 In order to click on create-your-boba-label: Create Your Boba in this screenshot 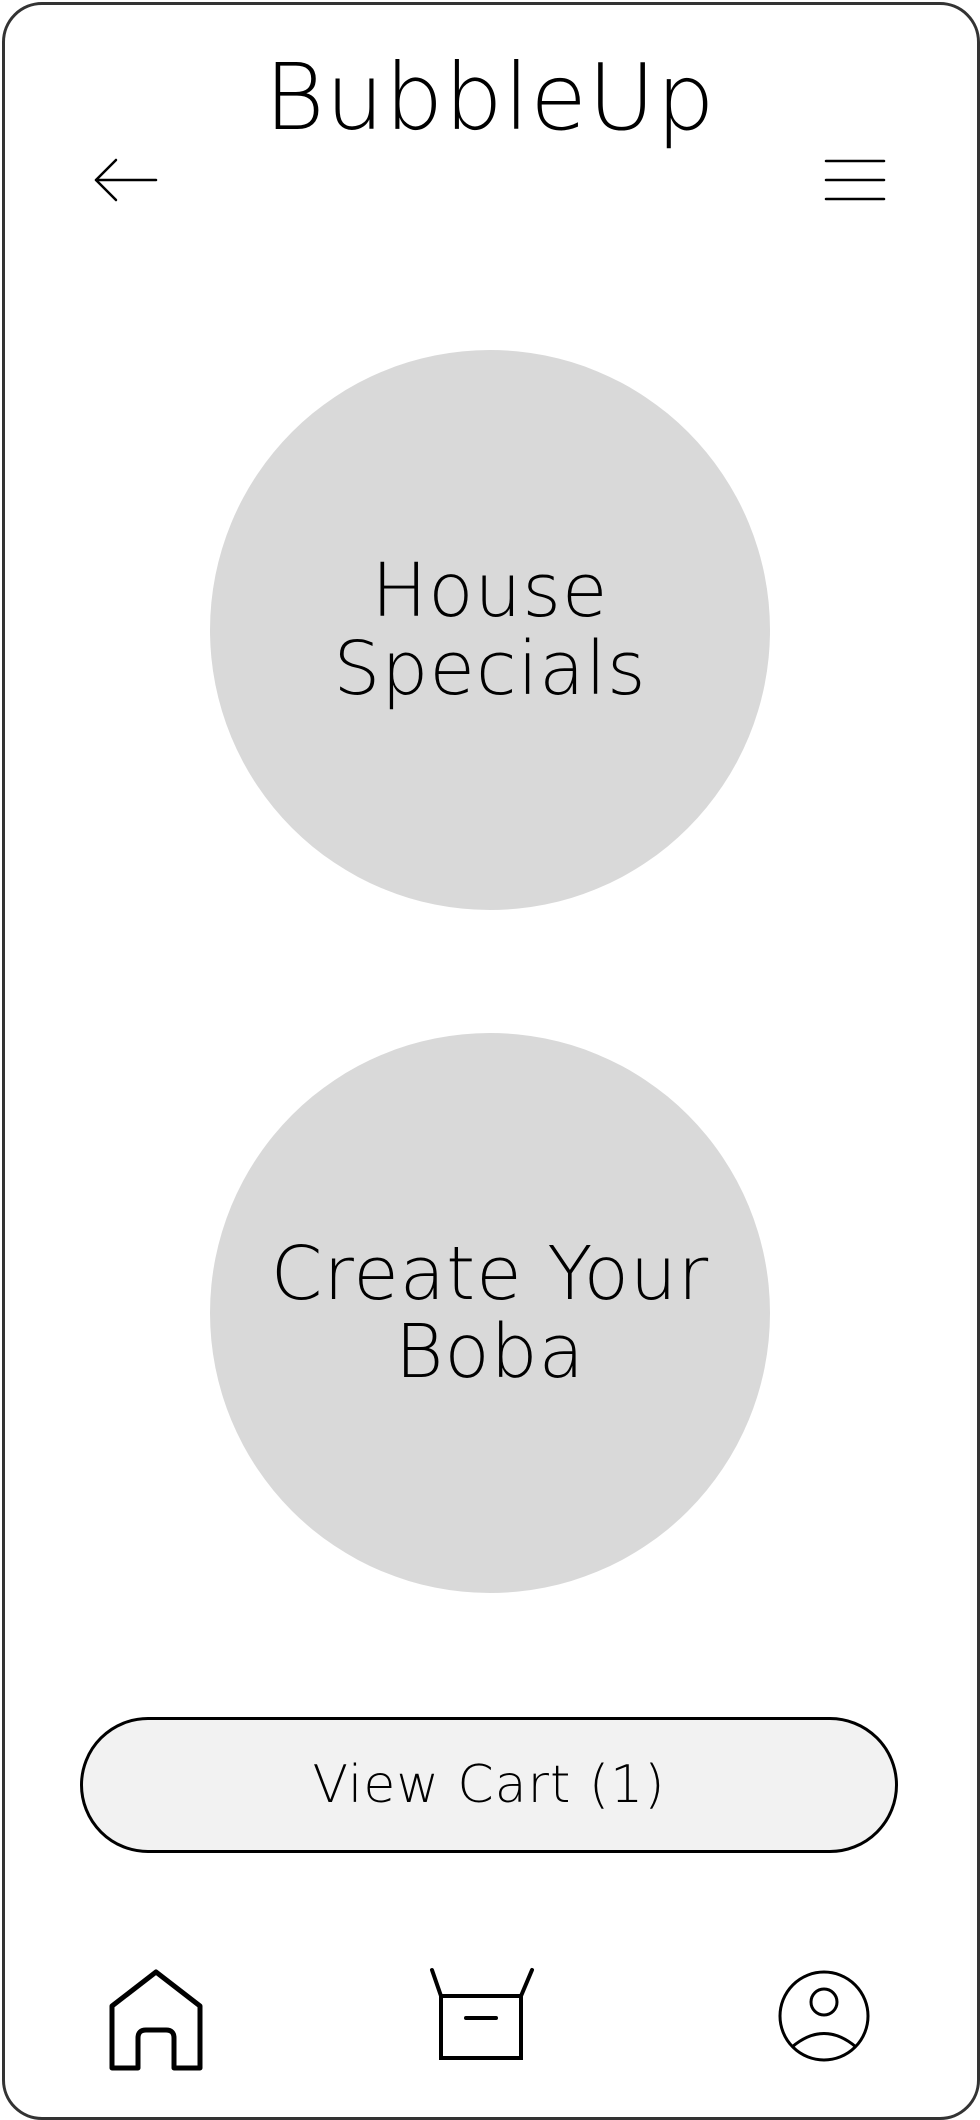, I will do `click(490, 1313)`.